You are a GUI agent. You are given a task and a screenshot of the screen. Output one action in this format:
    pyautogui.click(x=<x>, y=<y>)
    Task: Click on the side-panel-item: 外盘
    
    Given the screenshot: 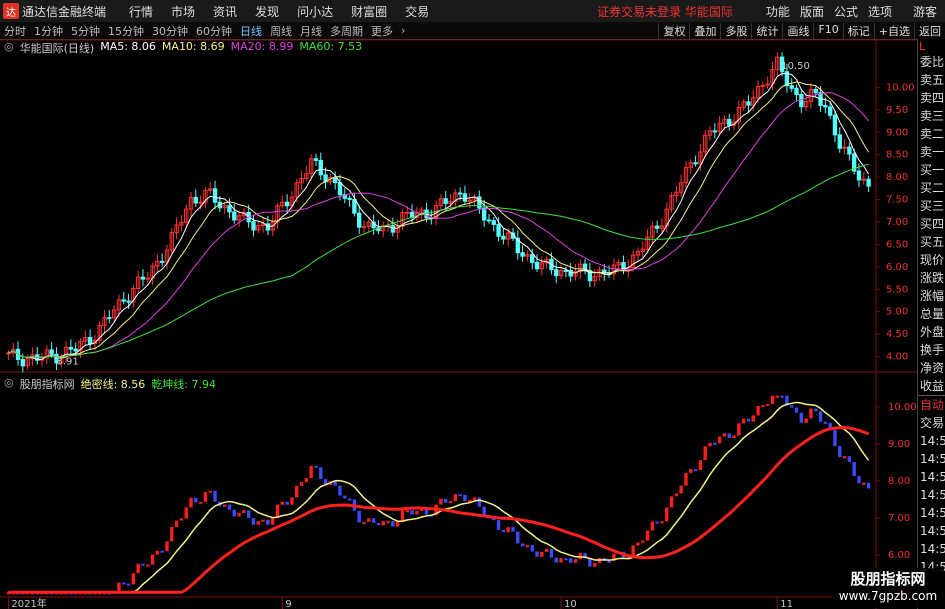 What is the action you would take?
    pyautogui.click(x=931, y=332)
    